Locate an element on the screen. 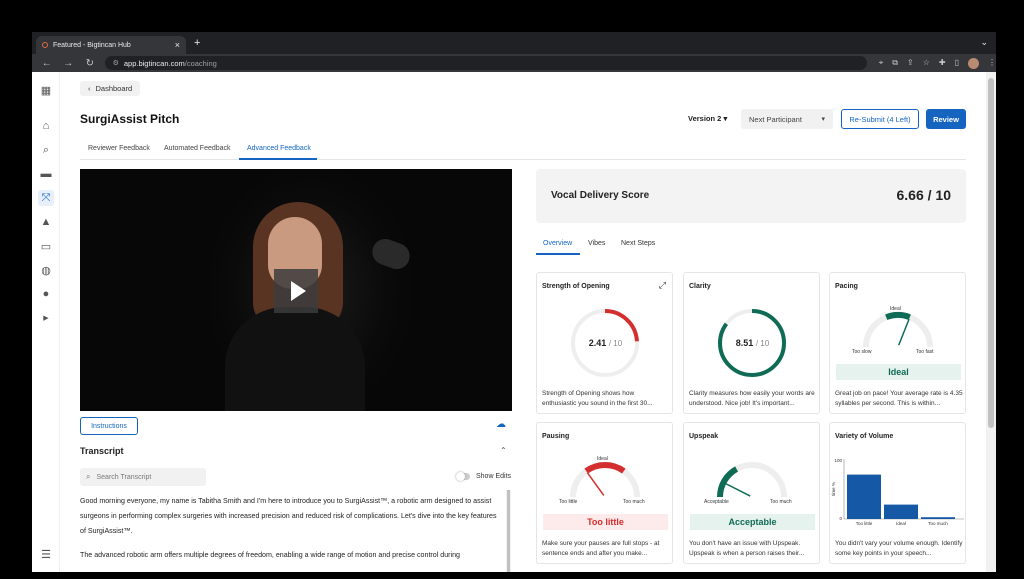 The height and width of the screenshot is (579, 1024). x-tick-label: Too little is located at coordinates (864, 523).